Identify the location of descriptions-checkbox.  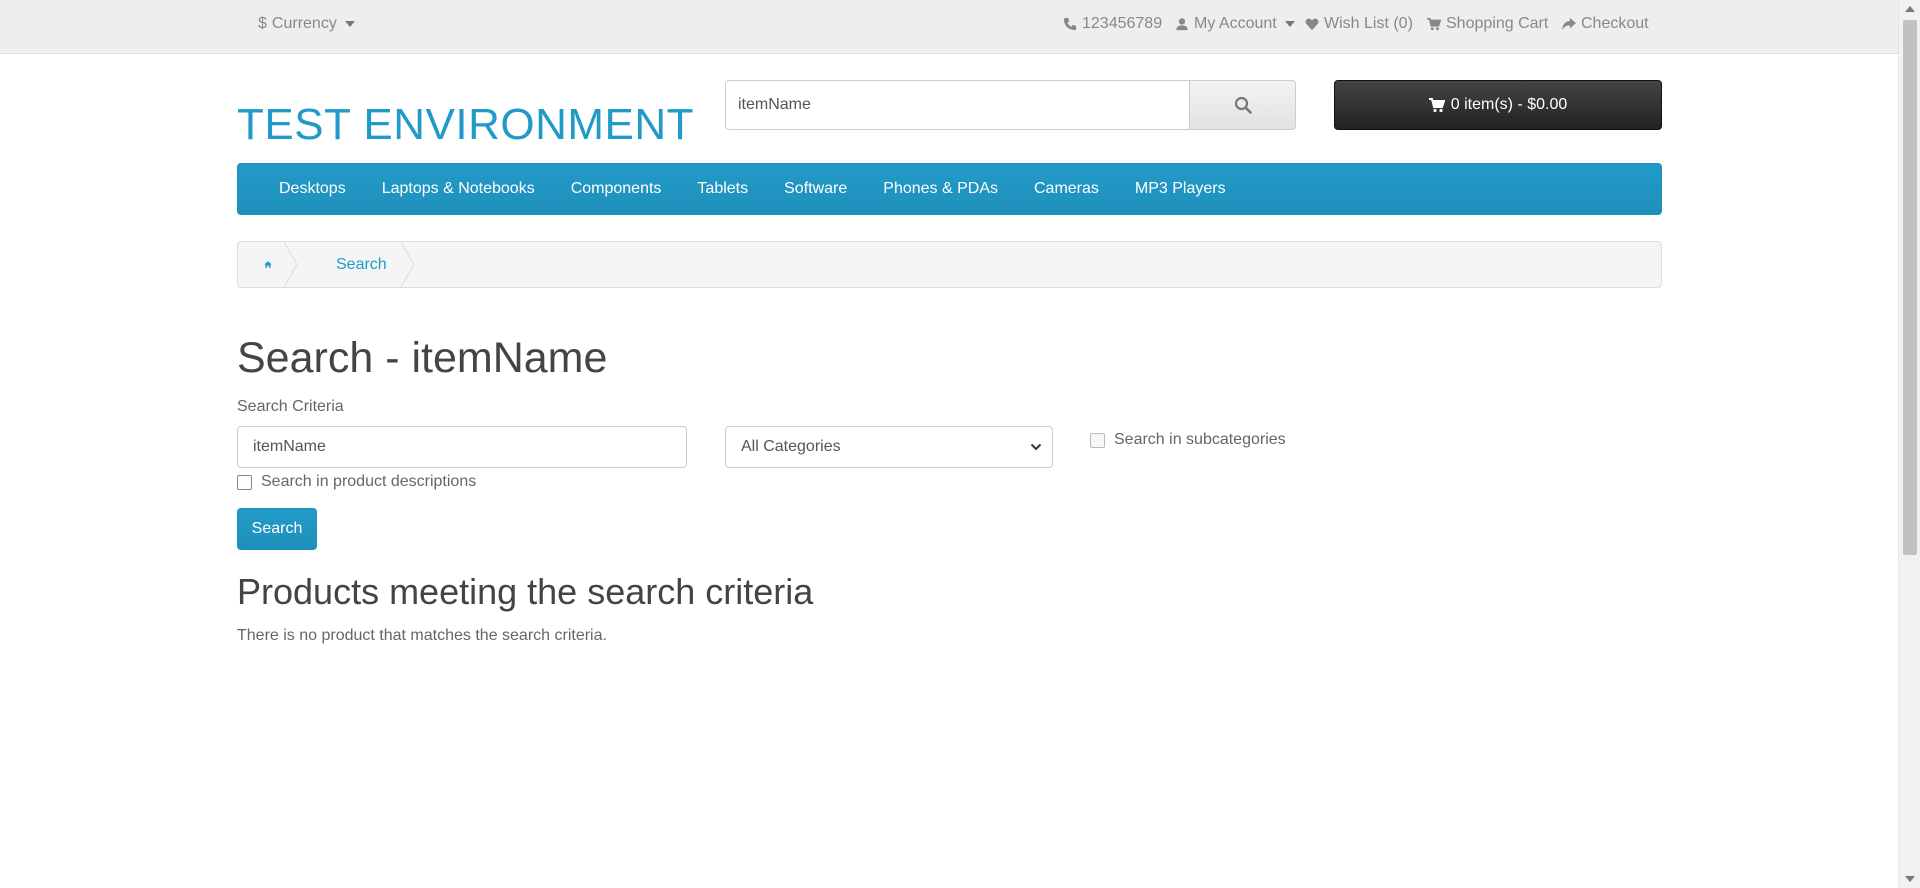
(244, 482).